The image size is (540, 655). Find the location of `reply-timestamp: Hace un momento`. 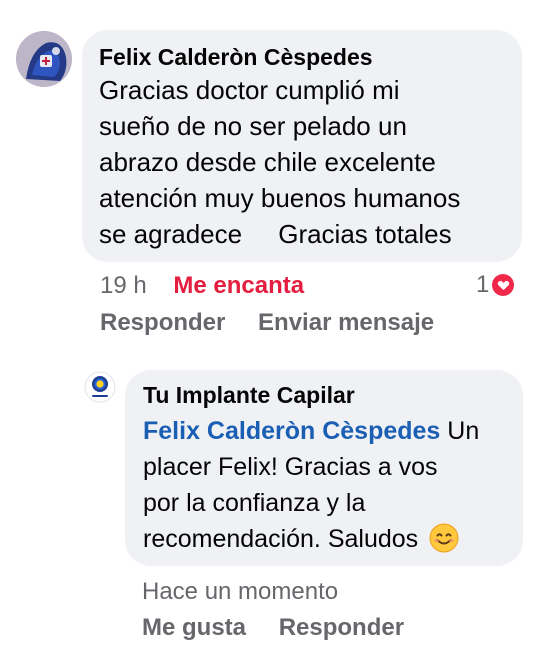

reply-timestamp: Hace un momento is located at coordinates (240, 591).